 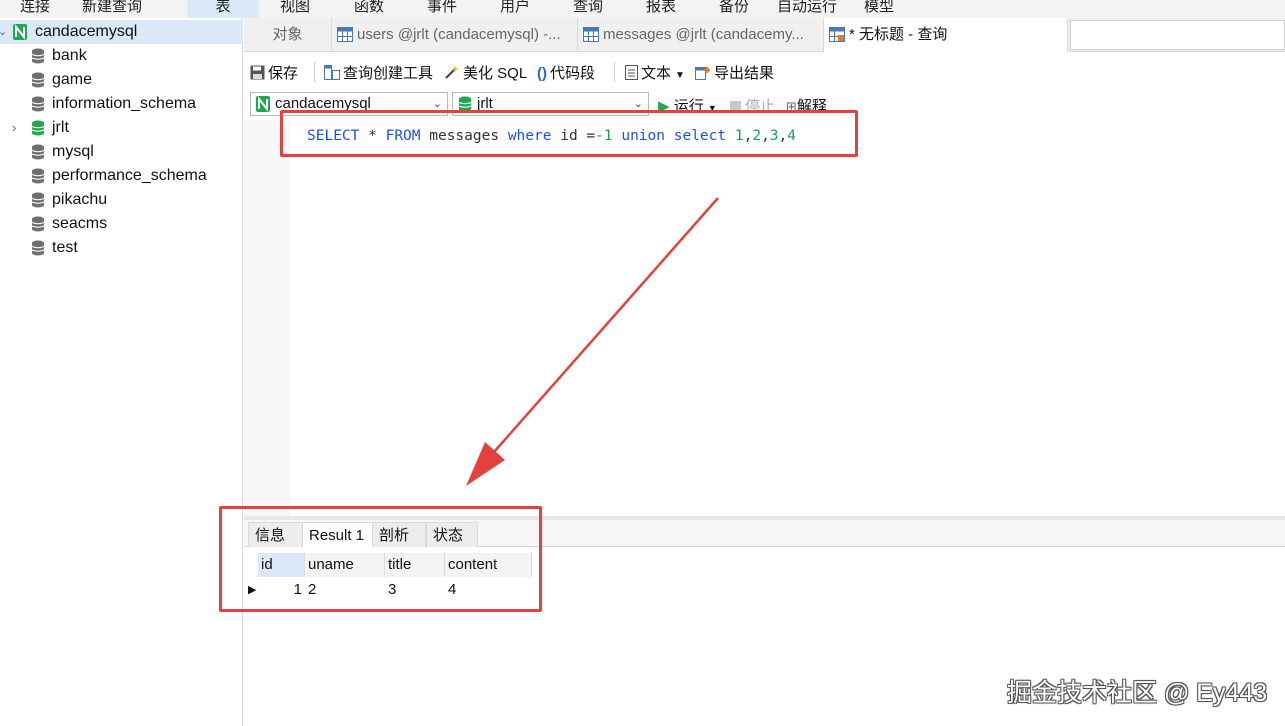 I want to click on menu-view: 视图, so click(x=295, y=8).